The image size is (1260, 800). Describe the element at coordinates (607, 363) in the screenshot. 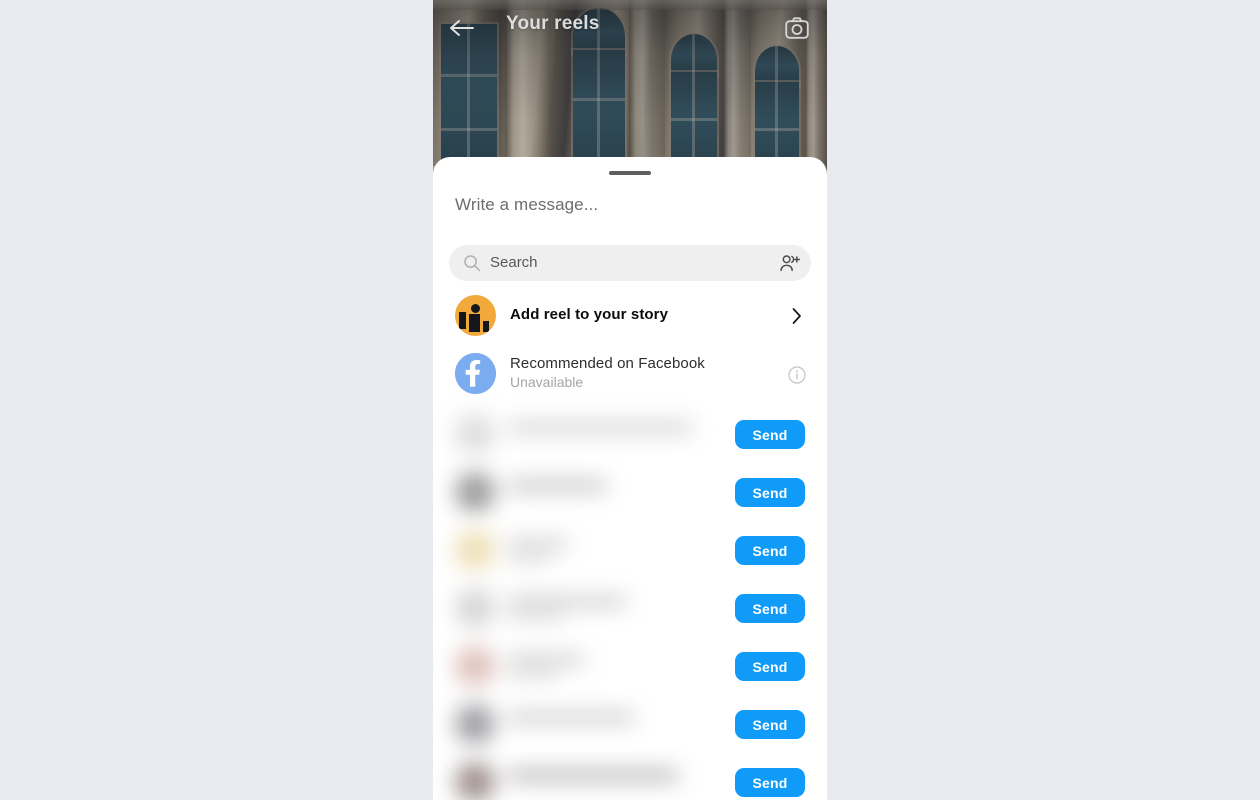

I see `option-title: Recommended on Facebook` at that location.